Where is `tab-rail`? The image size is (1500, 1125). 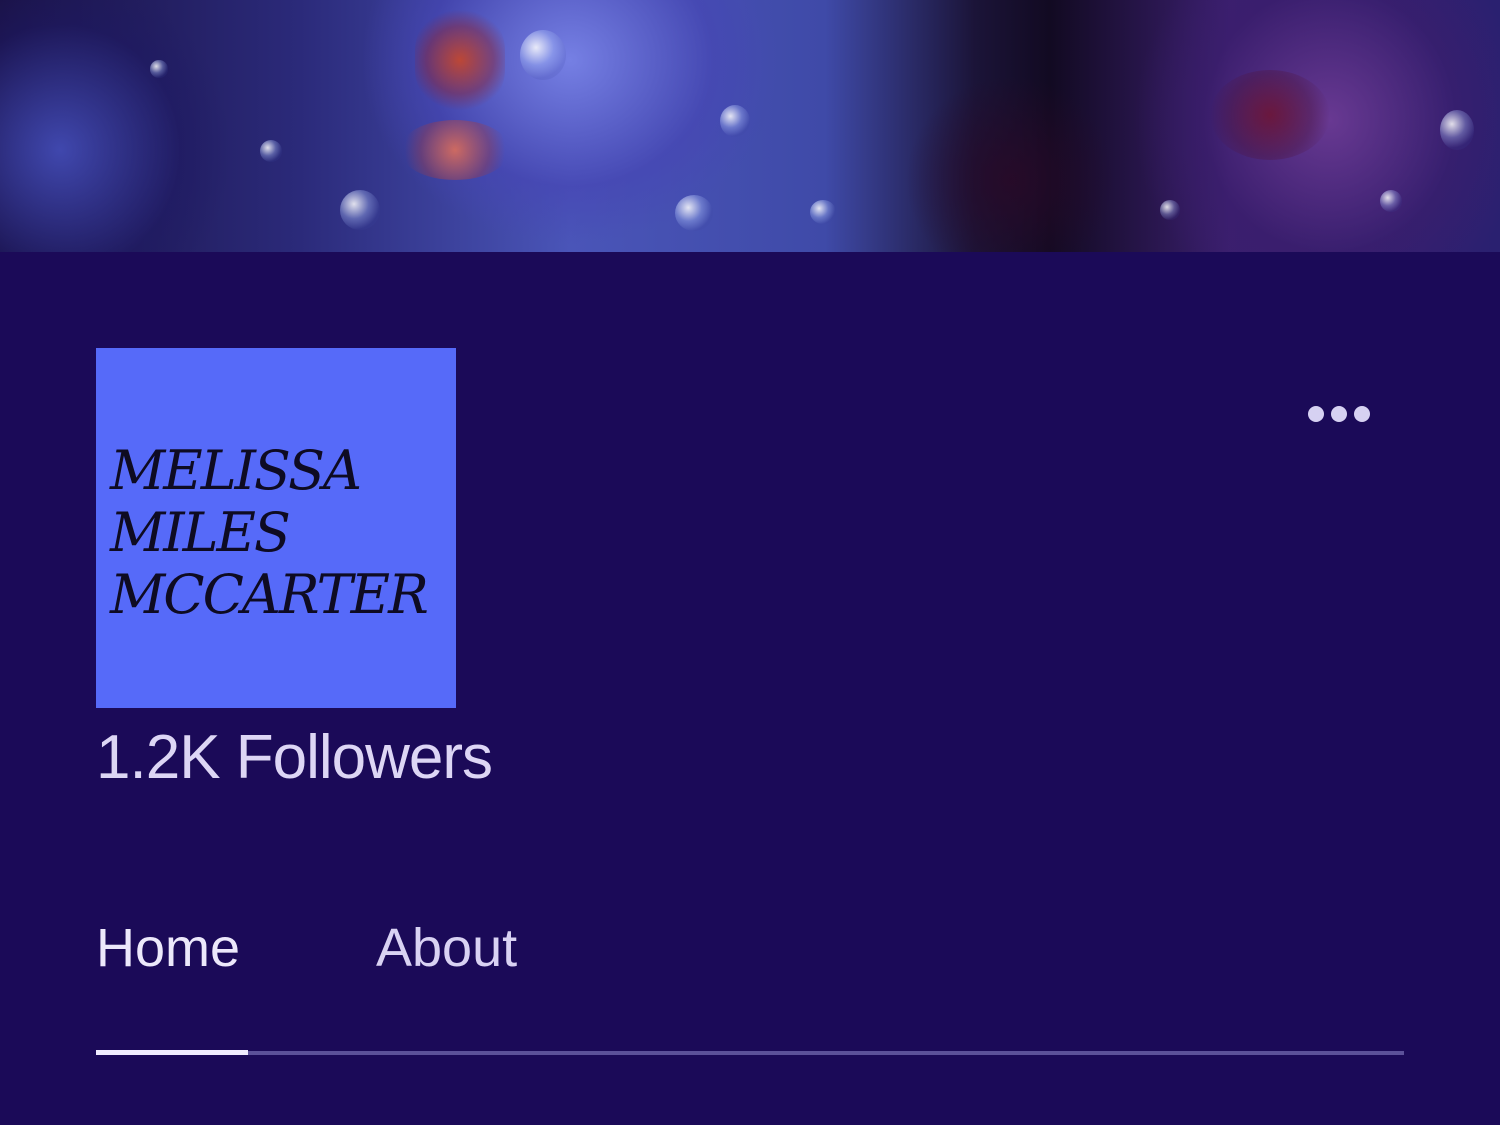
tab-rail is located at coordinates (750, 1052).